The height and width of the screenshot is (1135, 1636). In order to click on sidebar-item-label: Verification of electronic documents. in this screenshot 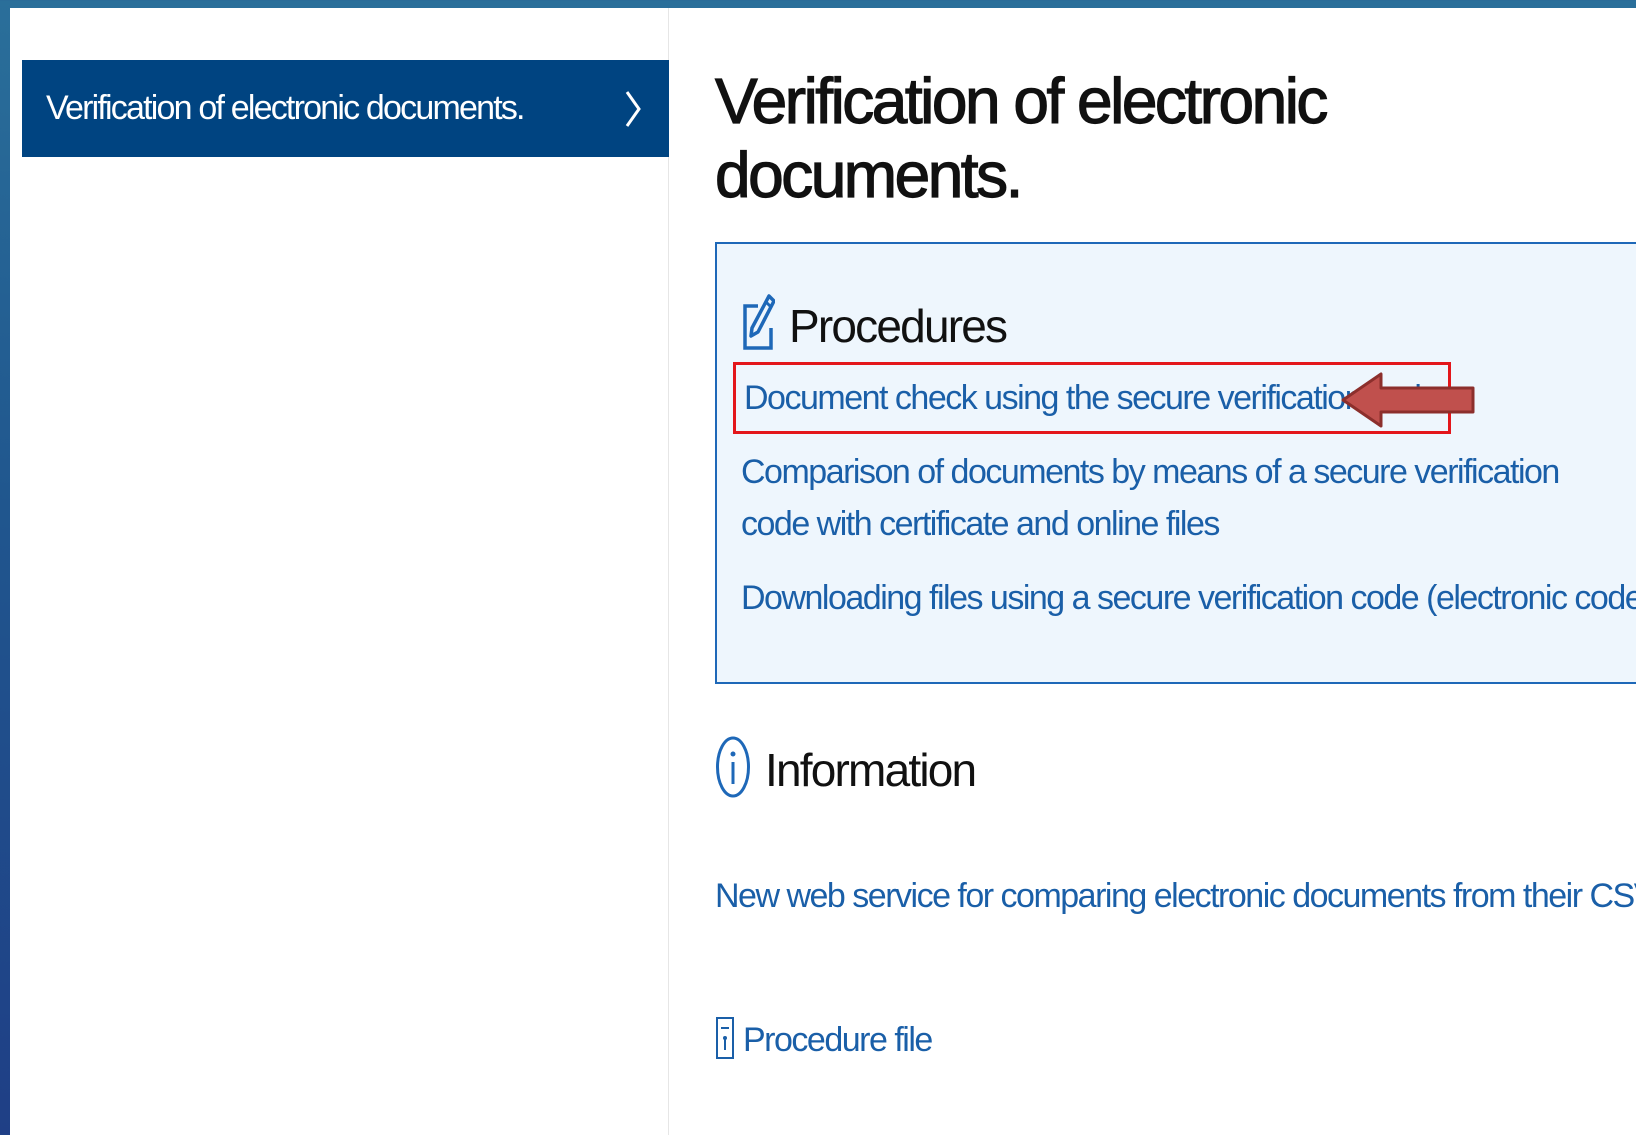, I will do `click(285, 108)`.